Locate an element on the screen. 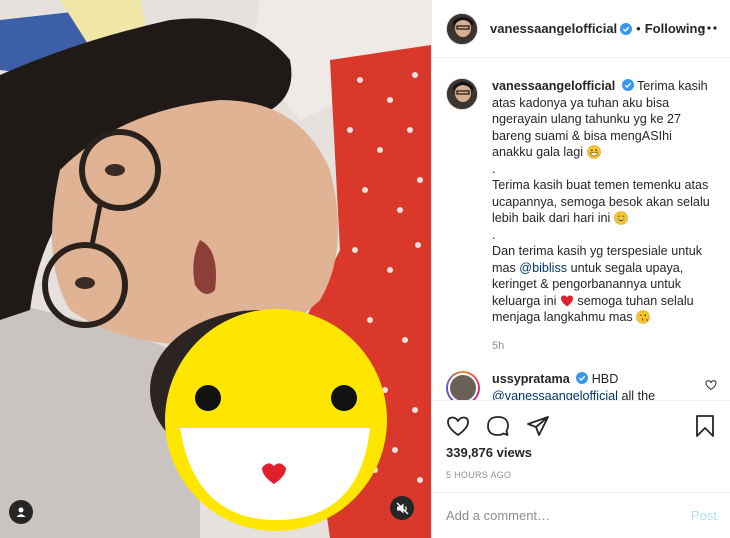 This screenshot has height=538, width=730. author-username: vanessaangelofficial is located at coordinates (553, 28).